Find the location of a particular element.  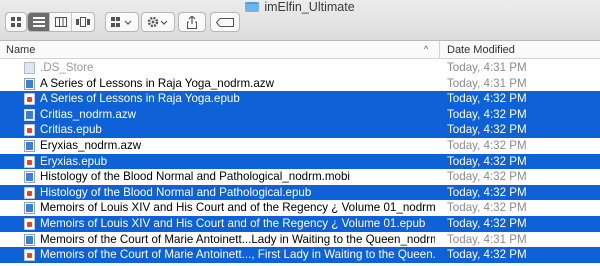

file-name: Eryxias_nodrm.azw is located at coordinates (91, 145).